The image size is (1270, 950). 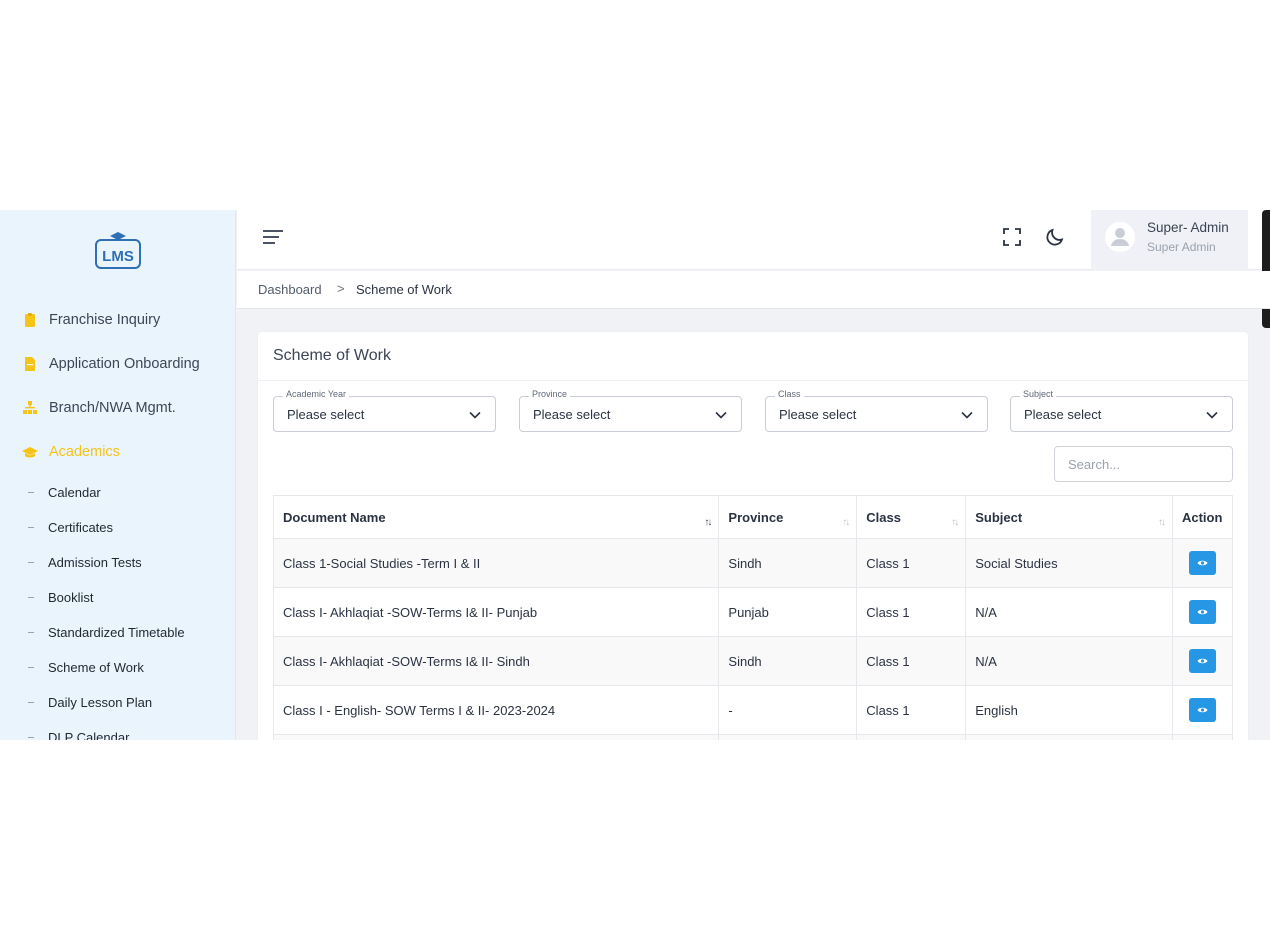 I want to click on user-name: Super- Admin, so click(x=1188, y=227).